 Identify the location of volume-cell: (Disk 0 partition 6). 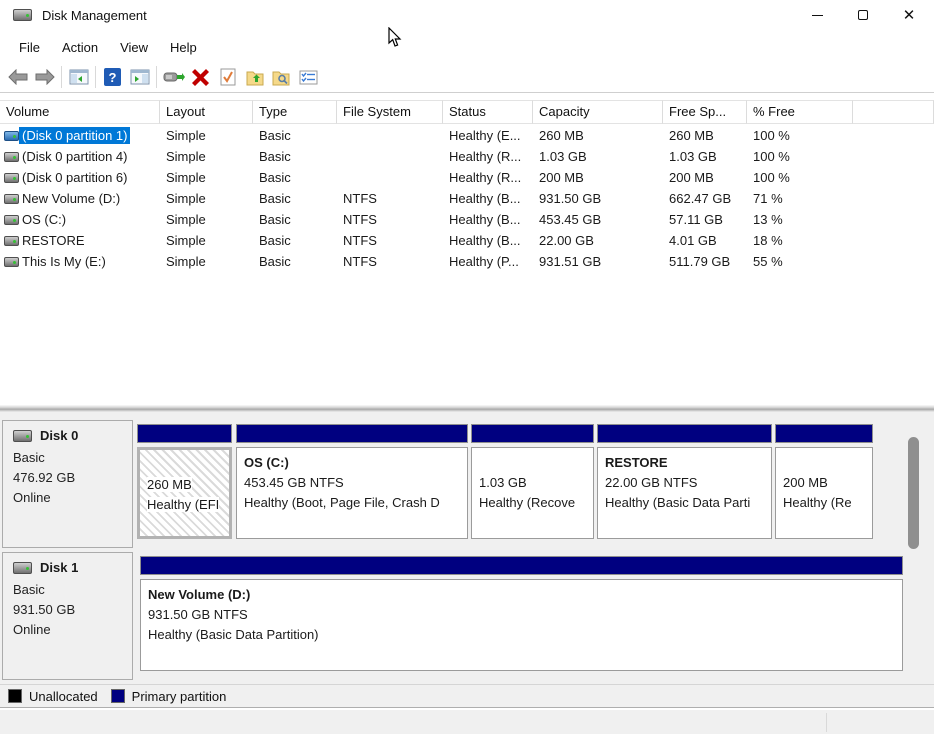
(80, 177).